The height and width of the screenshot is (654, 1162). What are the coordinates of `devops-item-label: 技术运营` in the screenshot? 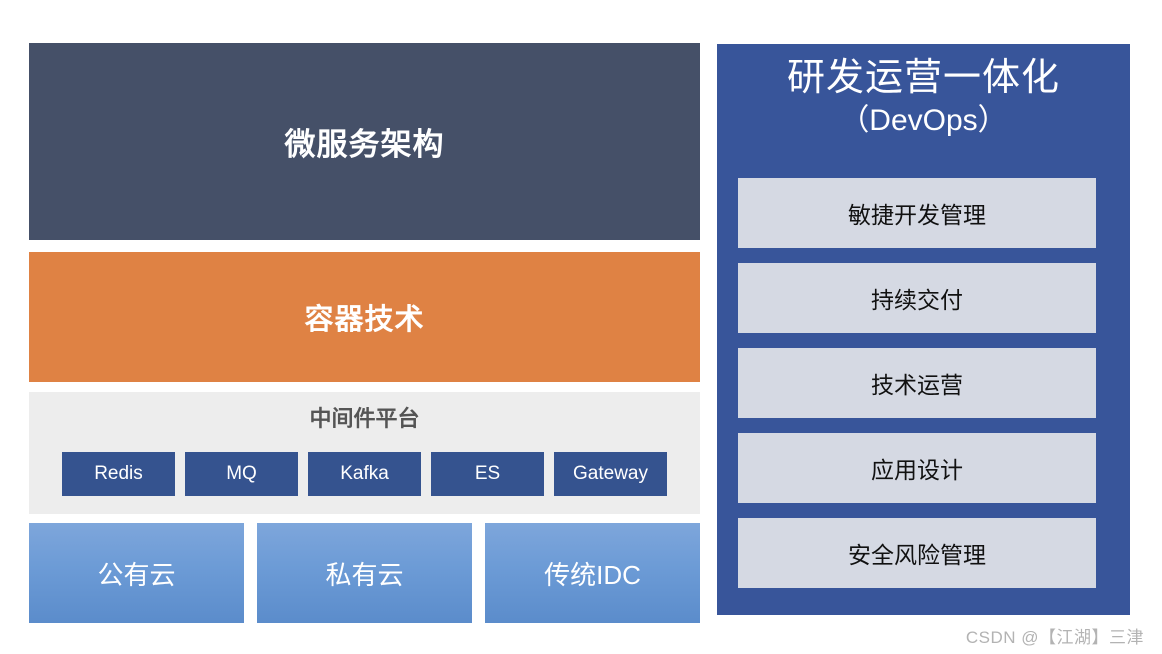 It's located at (917, 385).